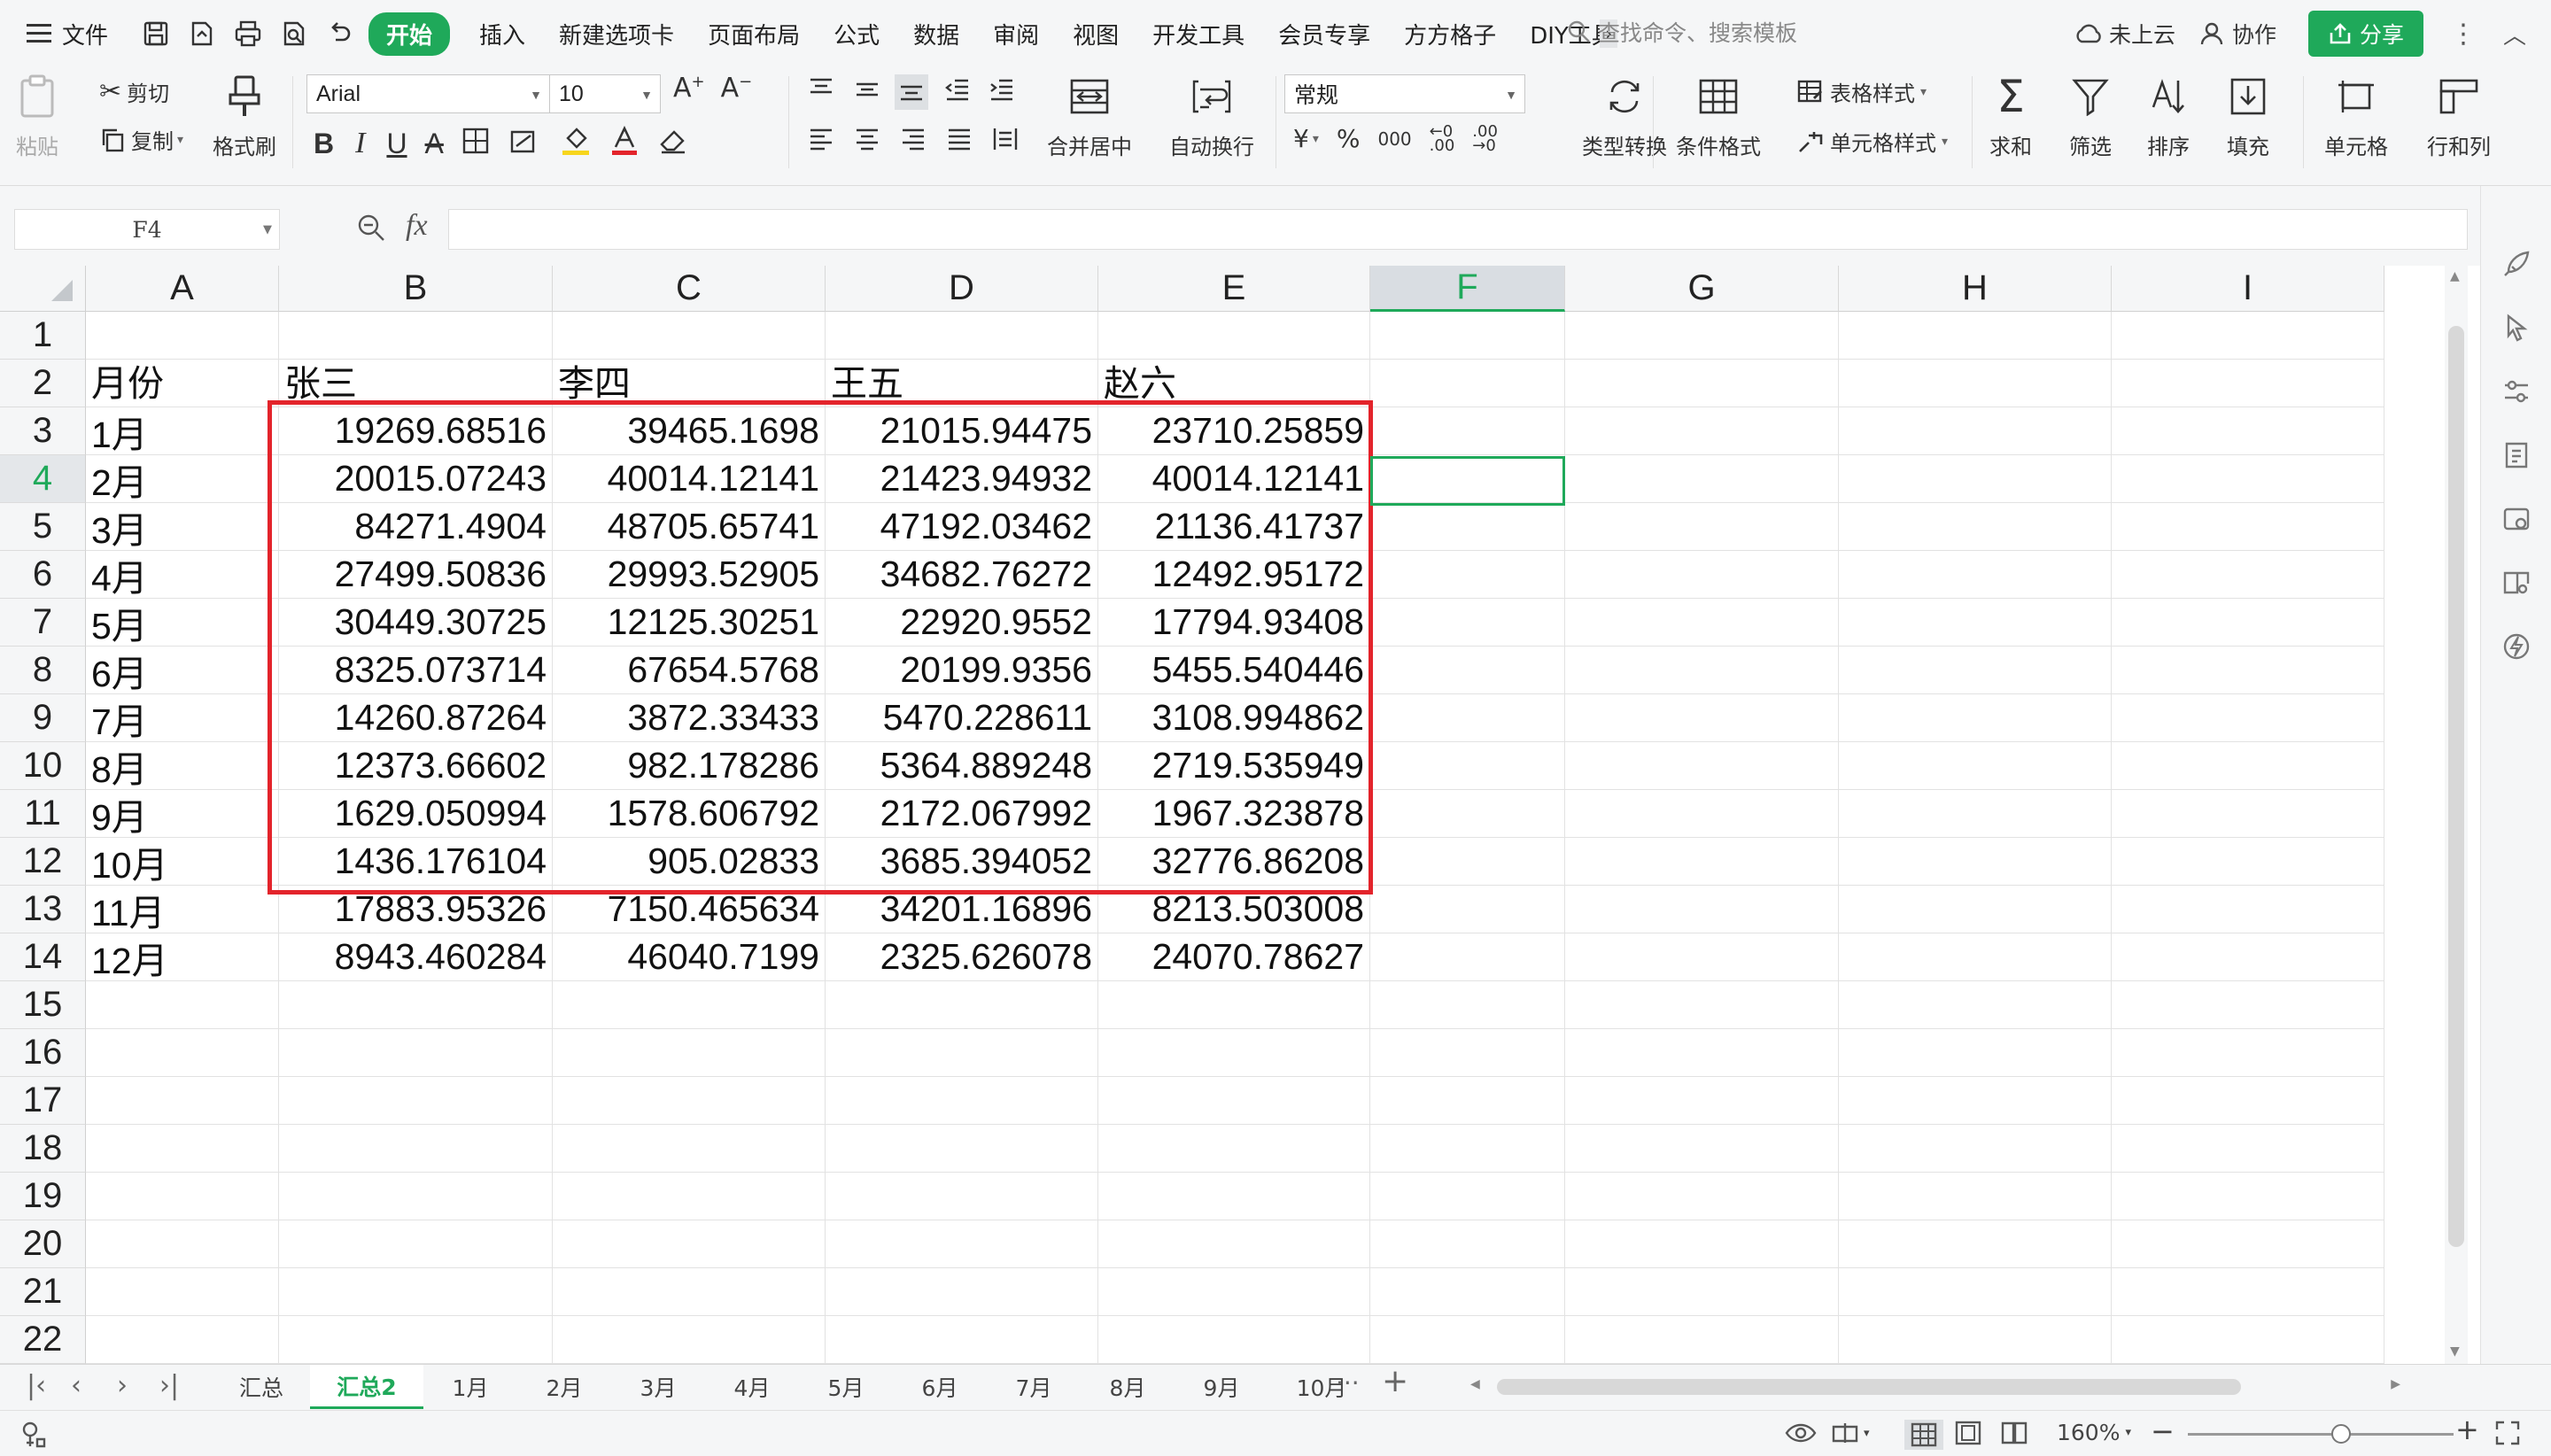  Describe the element at coordinates (182, 1005) in the screenshot. I see `cell-a15` at that location.